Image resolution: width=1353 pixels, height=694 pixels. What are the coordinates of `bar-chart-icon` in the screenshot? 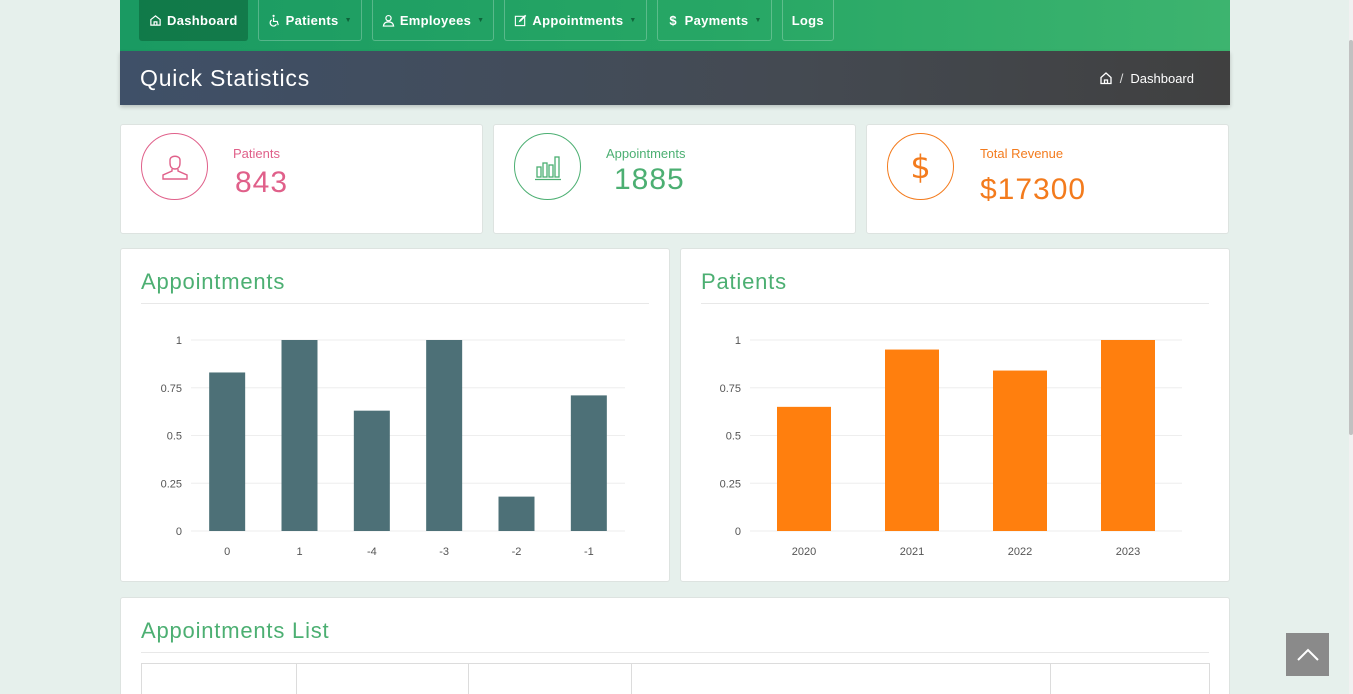 It's located at (547, 167).